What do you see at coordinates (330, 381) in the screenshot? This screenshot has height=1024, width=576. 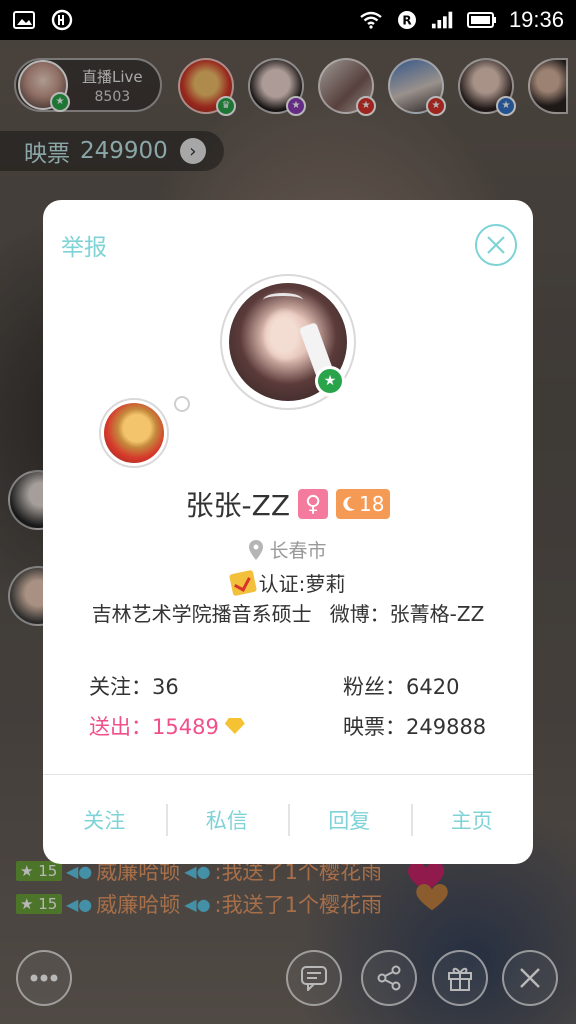 I see `star-badge-icon: ★` at bounding box center [330, 381].